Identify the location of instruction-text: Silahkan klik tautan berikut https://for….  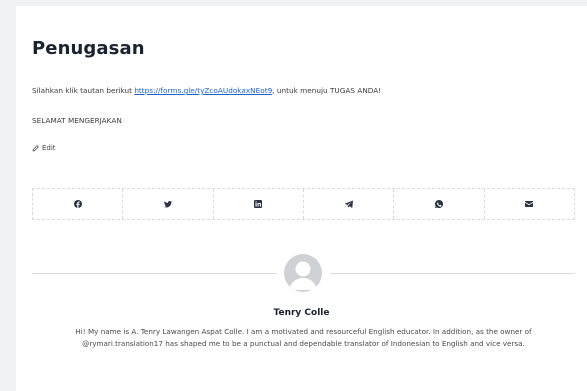
(206, 90).